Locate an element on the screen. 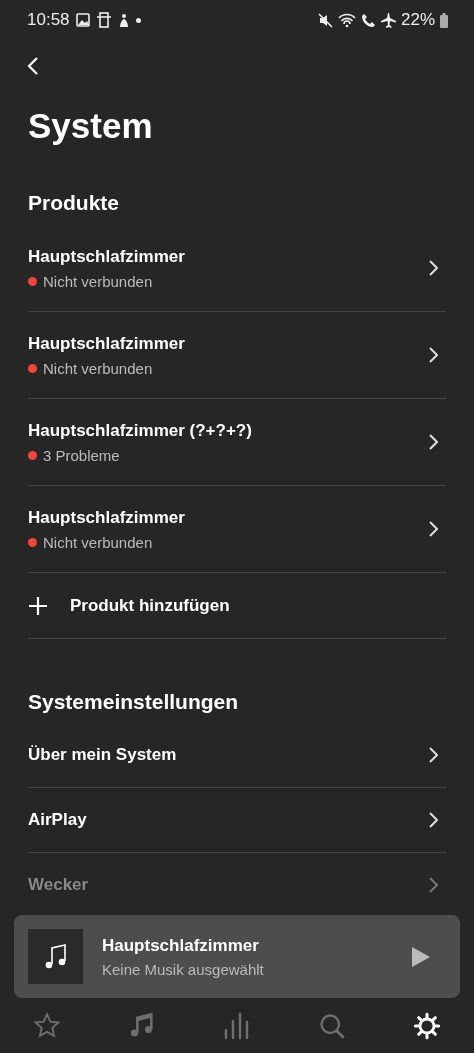 The width and height of the screenshot is (474, 1053). dot-icon is located at coordinates (138, 20).